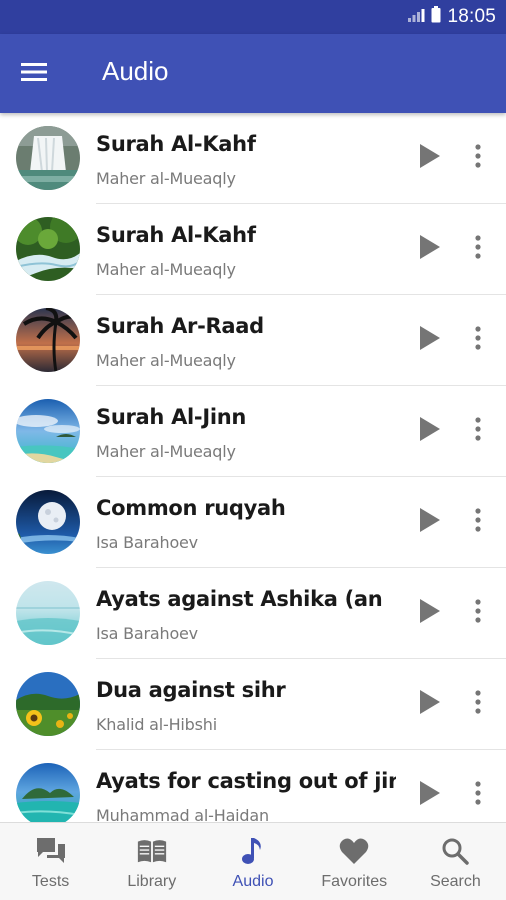 This screenshot has width=506, height=900. What do you see at coordinates (191, 690) in the screenshot?
I see `track-title: Dua against sihr` at bounding box center [191, 690].